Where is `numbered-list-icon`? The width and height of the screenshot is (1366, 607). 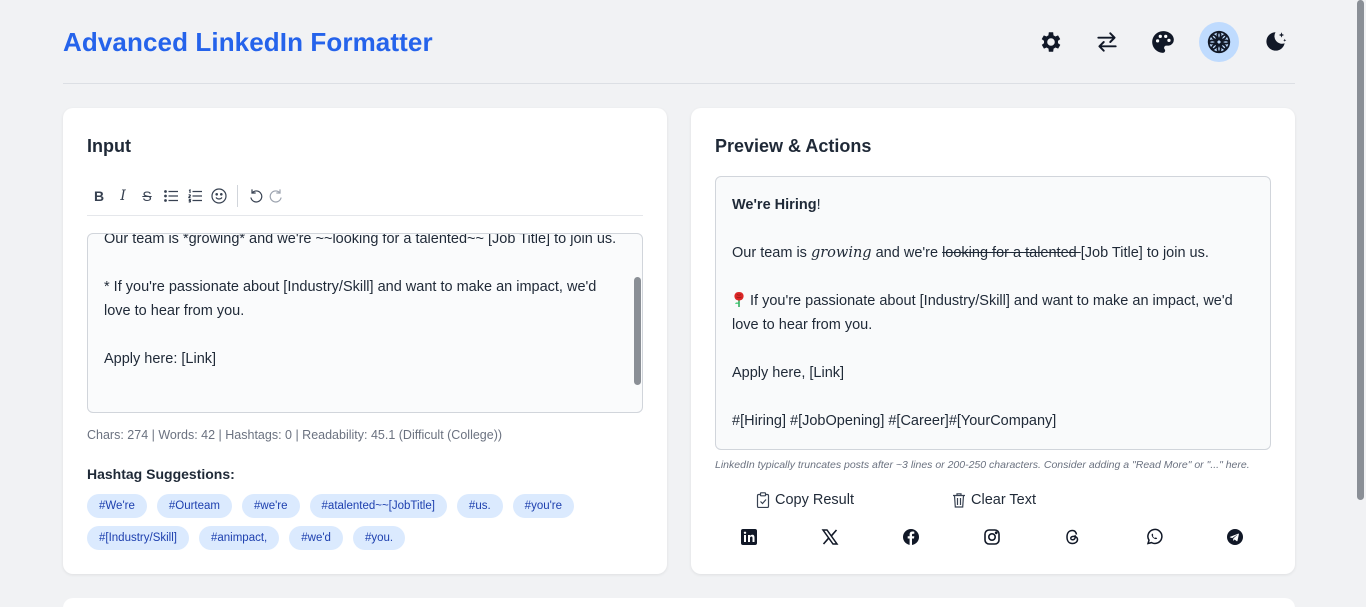 numbered-list-icon is located at coordinates (195, 195).